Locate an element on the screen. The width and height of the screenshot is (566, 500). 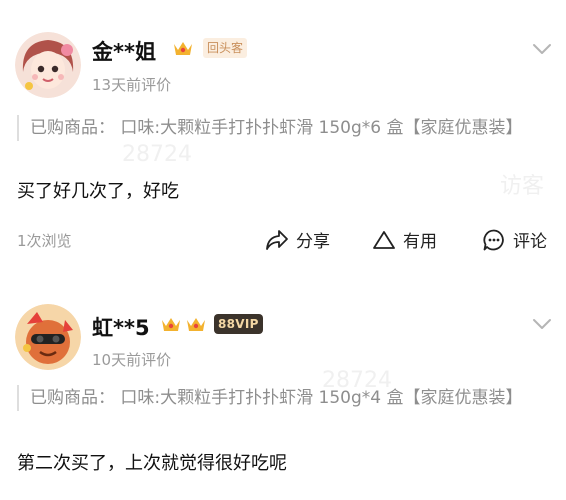
watermark: 访客 is located at coordinates (522, 186).